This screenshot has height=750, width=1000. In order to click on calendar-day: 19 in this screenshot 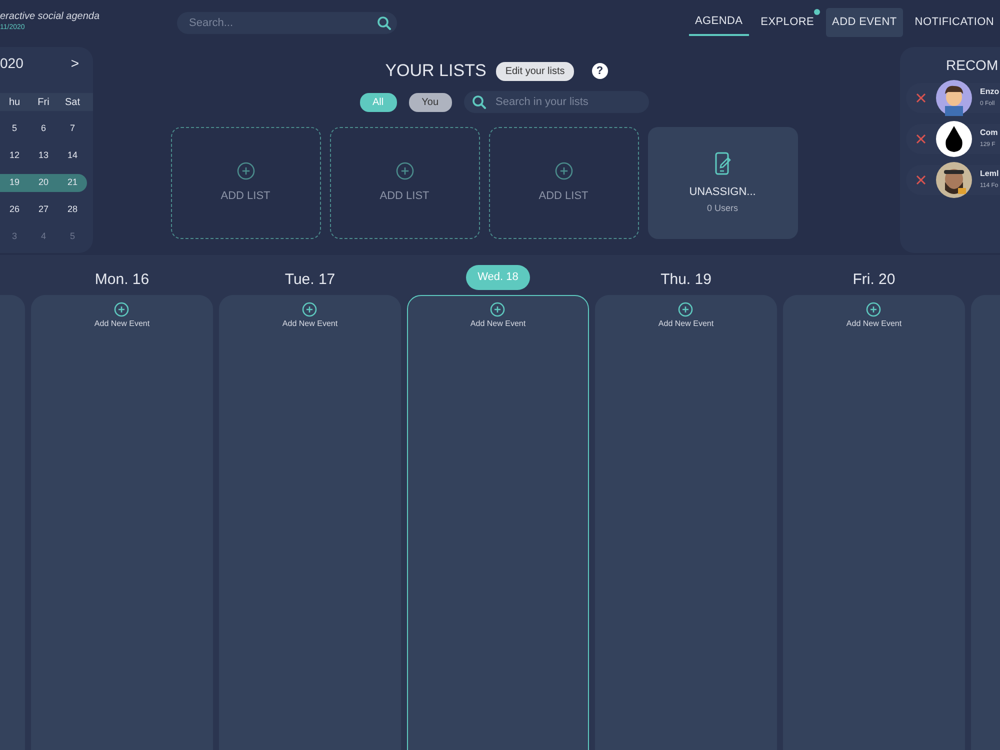, I will do `click(14, 183)`.